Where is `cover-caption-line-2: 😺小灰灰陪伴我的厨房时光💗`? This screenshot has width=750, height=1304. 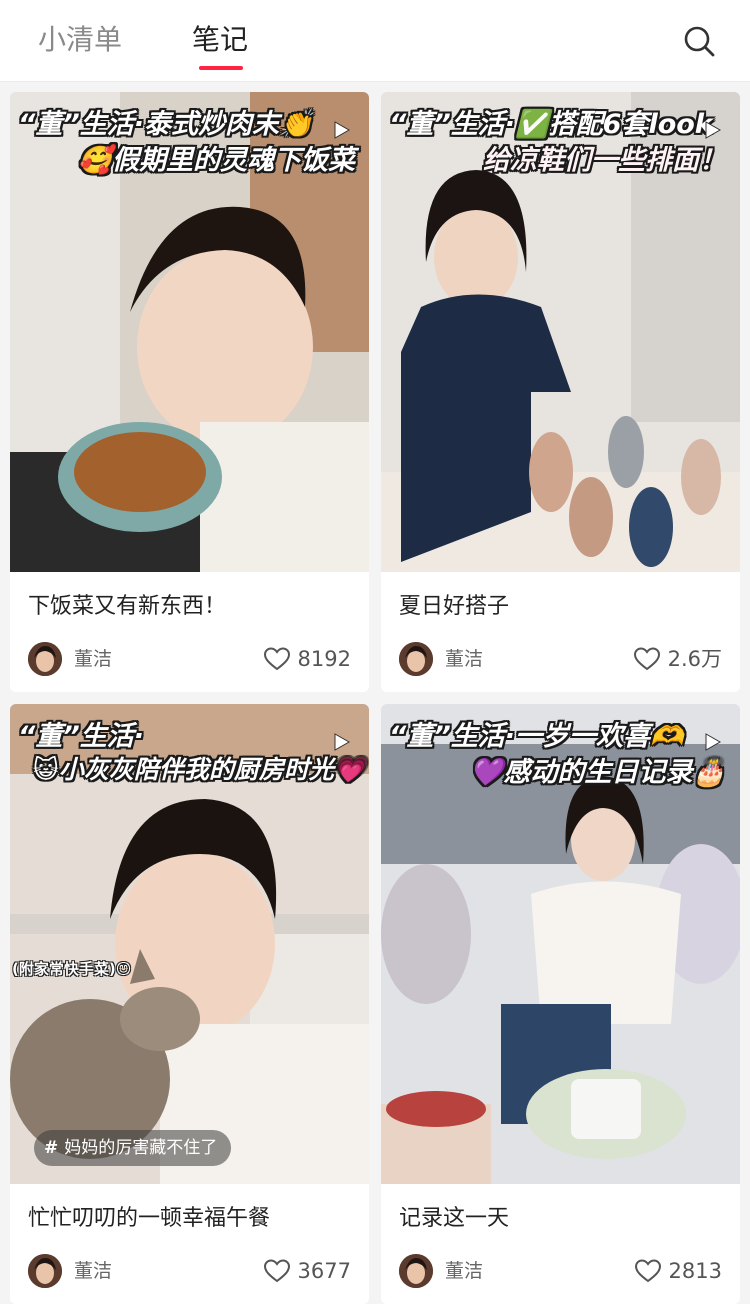 cover-caption-line-2: 😺小灰灰陪伴我的厨房时光💗 is located at coordinates (198, 769).